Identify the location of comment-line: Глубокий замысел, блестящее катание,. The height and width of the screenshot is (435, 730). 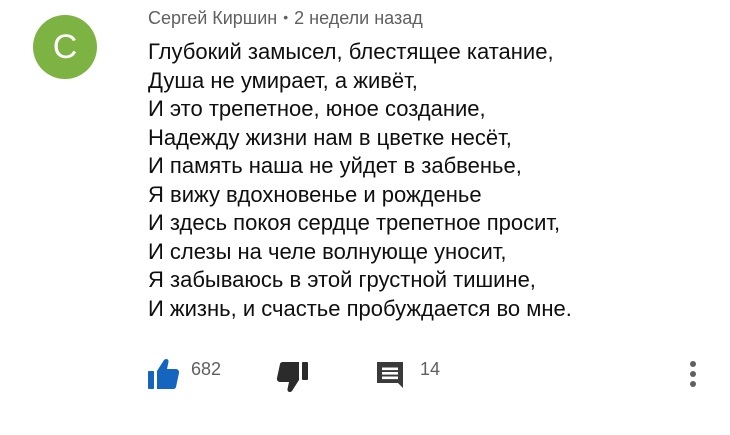
(351, 51).